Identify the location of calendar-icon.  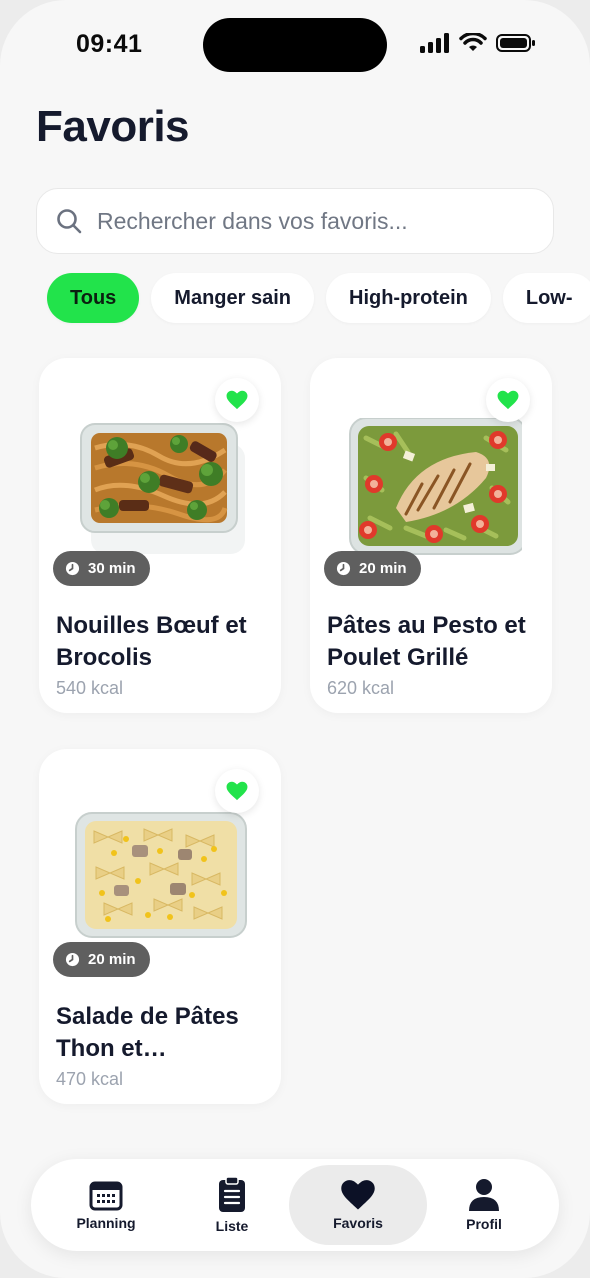
(106, 1196).